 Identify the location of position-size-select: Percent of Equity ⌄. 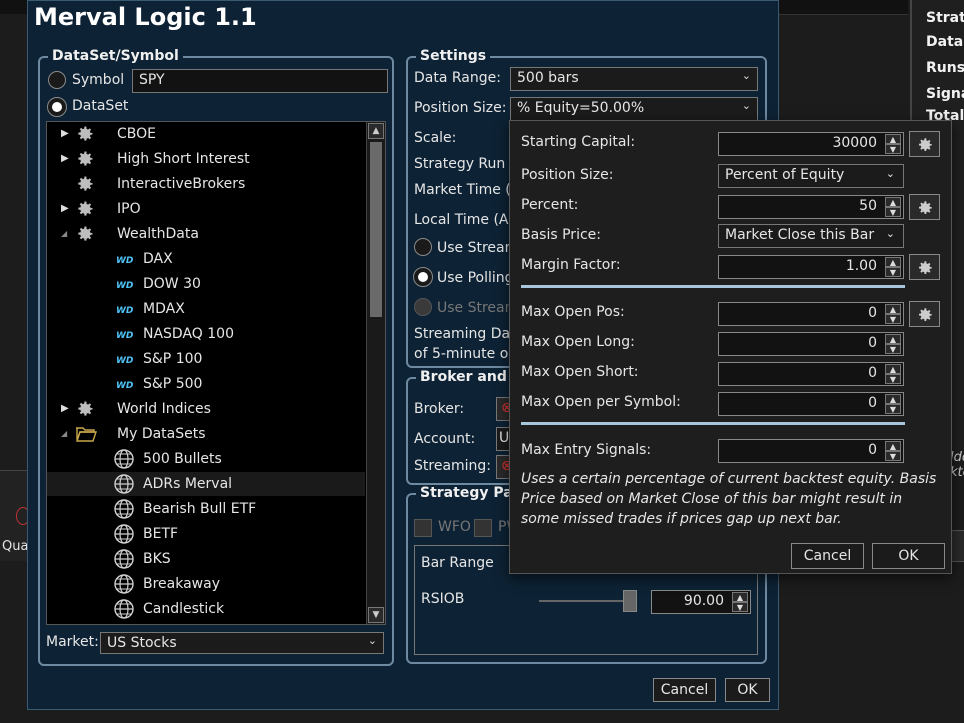
(811, 176).